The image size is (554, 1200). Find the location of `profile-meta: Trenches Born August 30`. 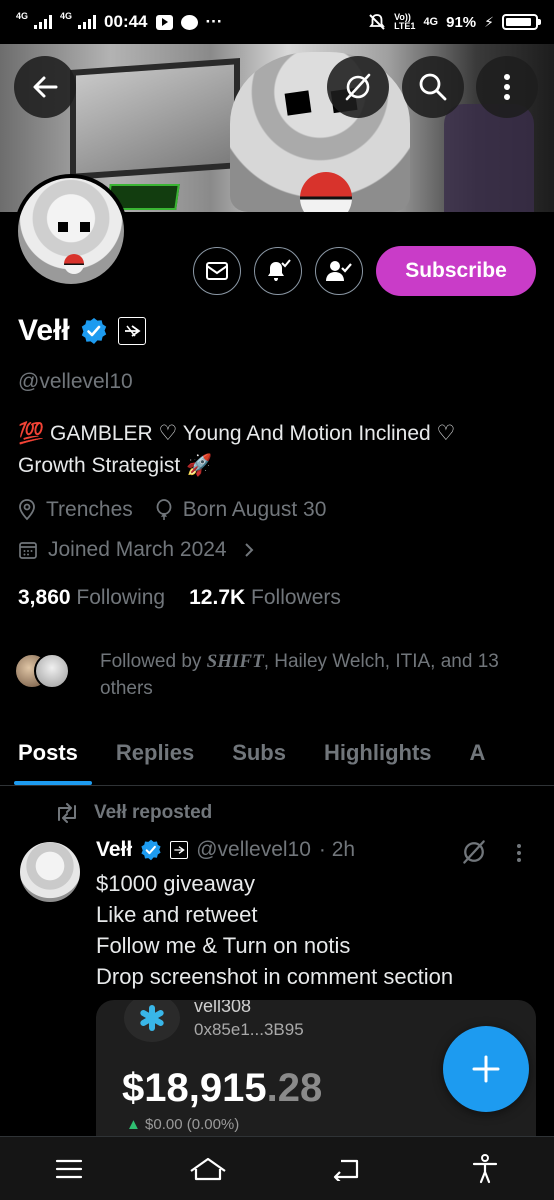

profile-meta: Trenches Born August 30 is located at coordinates (172, 510).